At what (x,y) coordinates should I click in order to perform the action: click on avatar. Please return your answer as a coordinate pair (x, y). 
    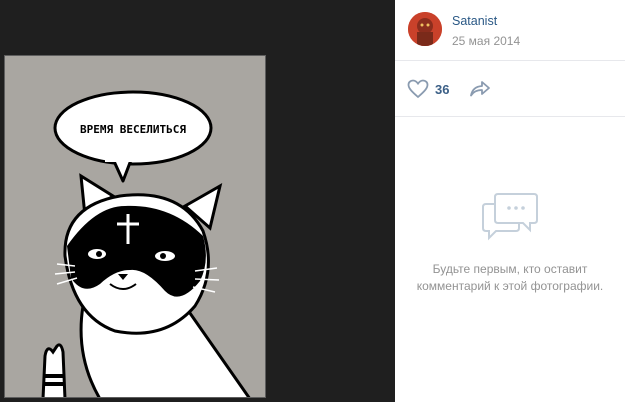
    Looking at the image, I should click on (425, 29).